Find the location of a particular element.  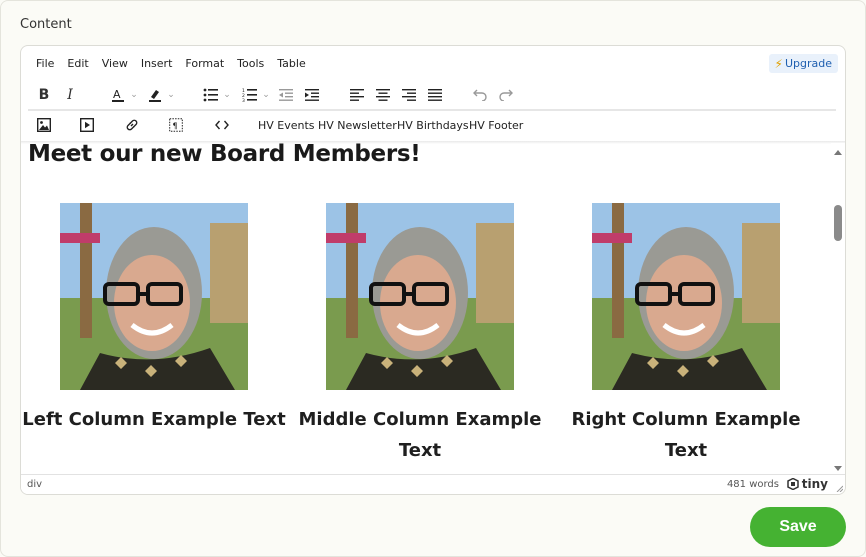

outdent-icon is located at coordinates (286, 95).